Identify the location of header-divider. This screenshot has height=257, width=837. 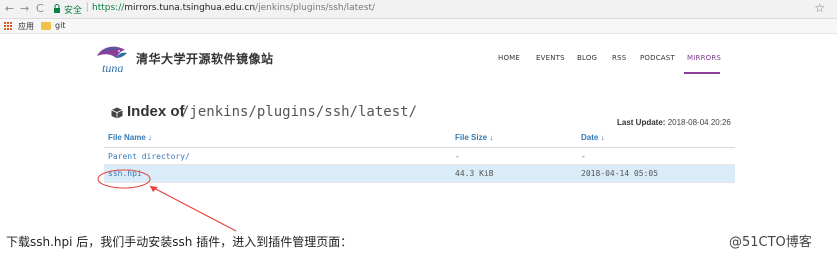
(419, 147).